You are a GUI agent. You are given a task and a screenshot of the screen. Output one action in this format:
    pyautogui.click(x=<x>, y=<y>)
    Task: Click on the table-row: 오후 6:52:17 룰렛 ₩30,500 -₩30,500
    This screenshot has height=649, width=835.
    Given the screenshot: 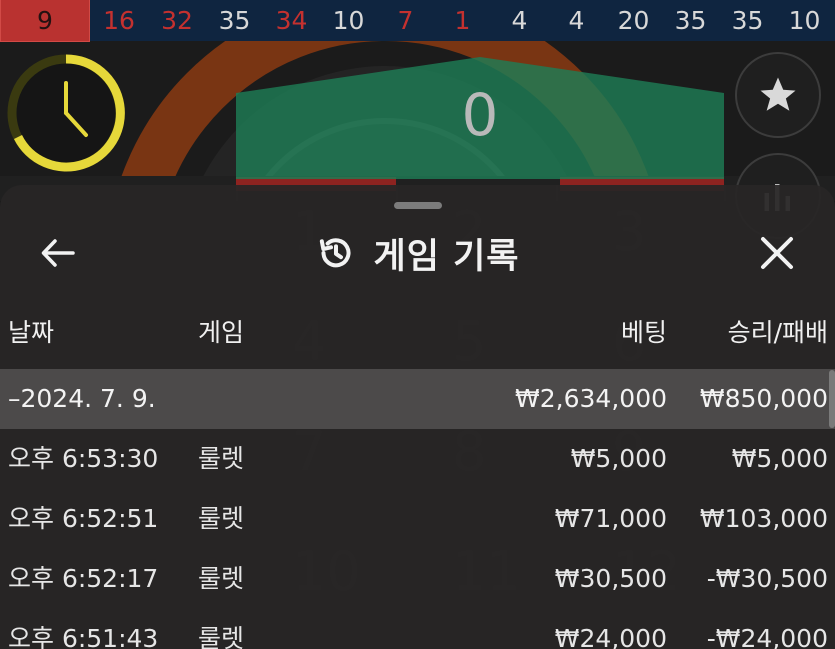 What is the action you would take?
    pyautogui.click(x=417, y=579)
    